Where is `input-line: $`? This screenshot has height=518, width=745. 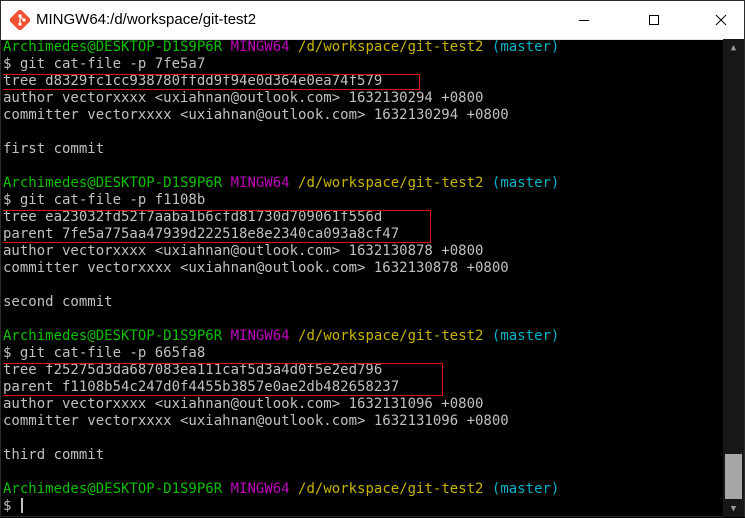
input-line: $ is located at coordinates (13, 506).